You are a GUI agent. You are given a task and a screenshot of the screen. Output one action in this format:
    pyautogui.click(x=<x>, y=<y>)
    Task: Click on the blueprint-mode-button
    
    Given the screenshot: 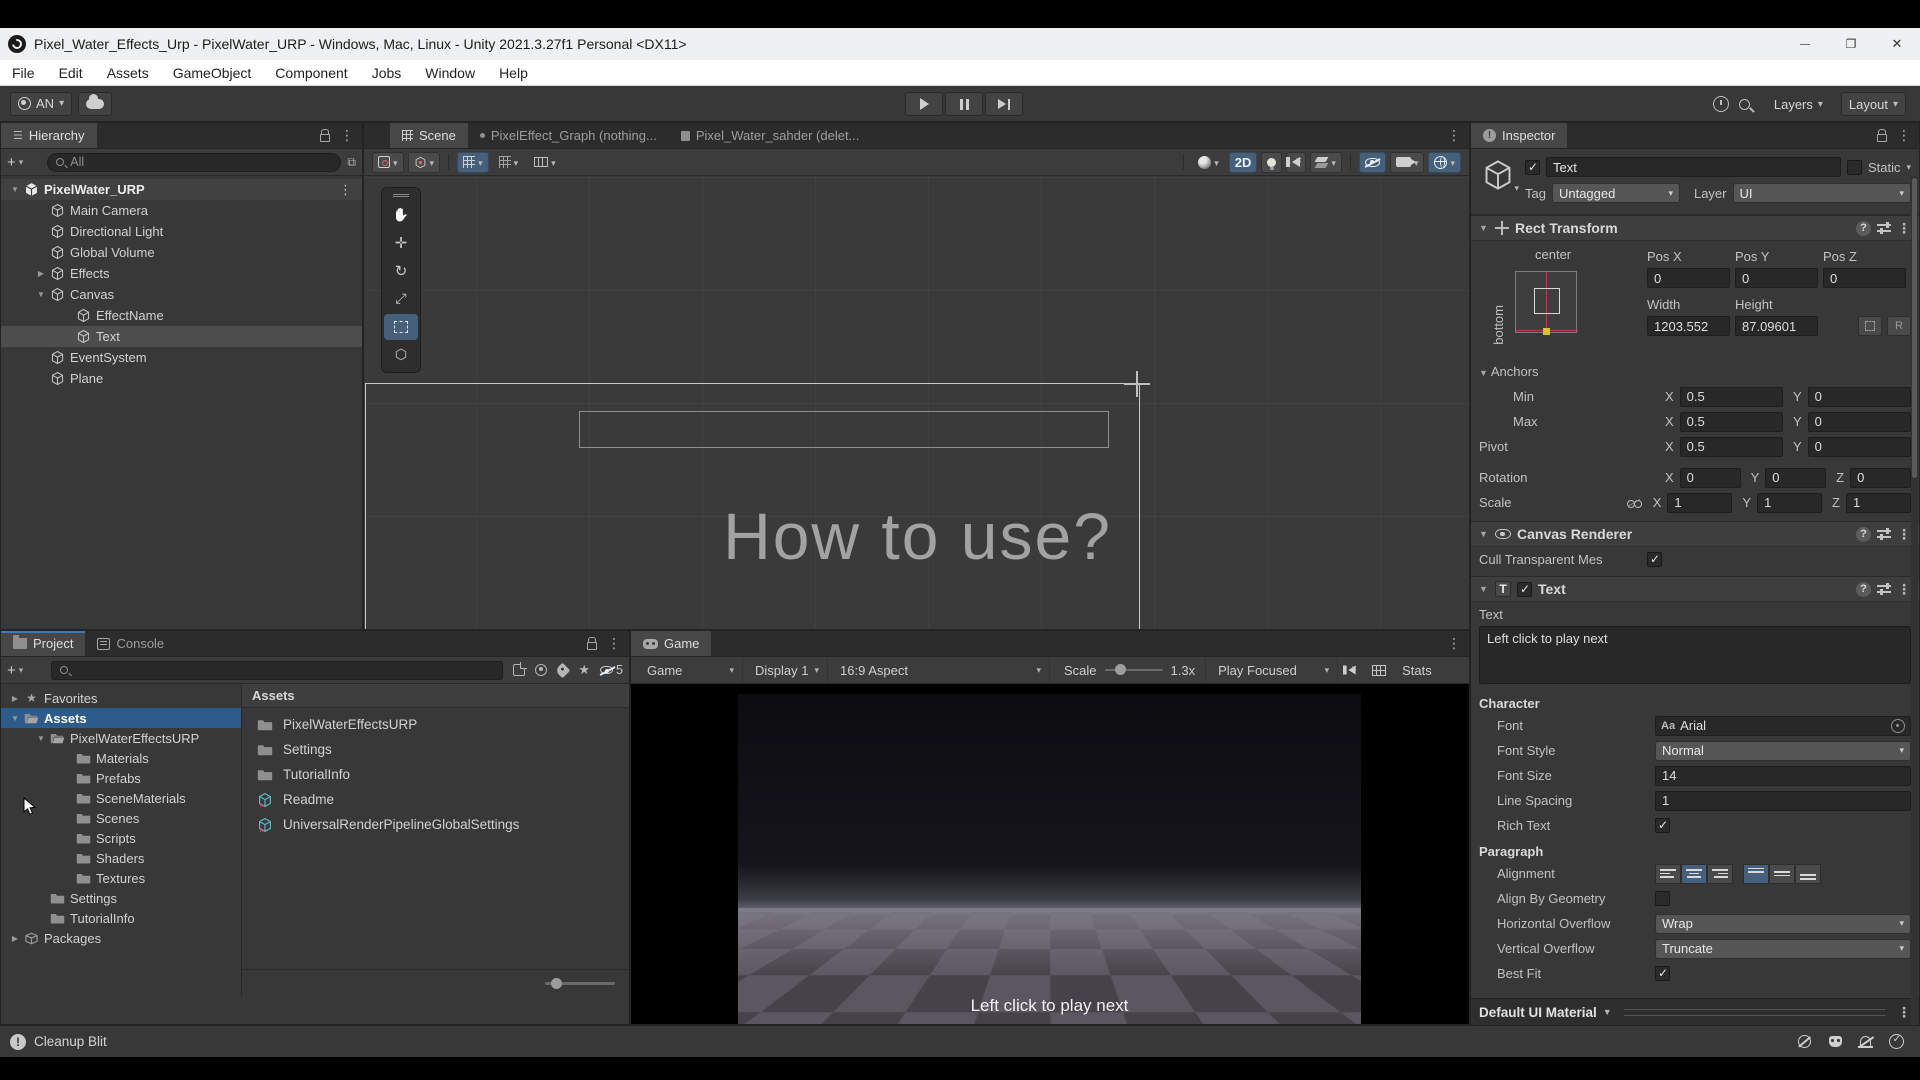 What is the action you would take?
    pyautogui.click(x=1870, y=326)
    